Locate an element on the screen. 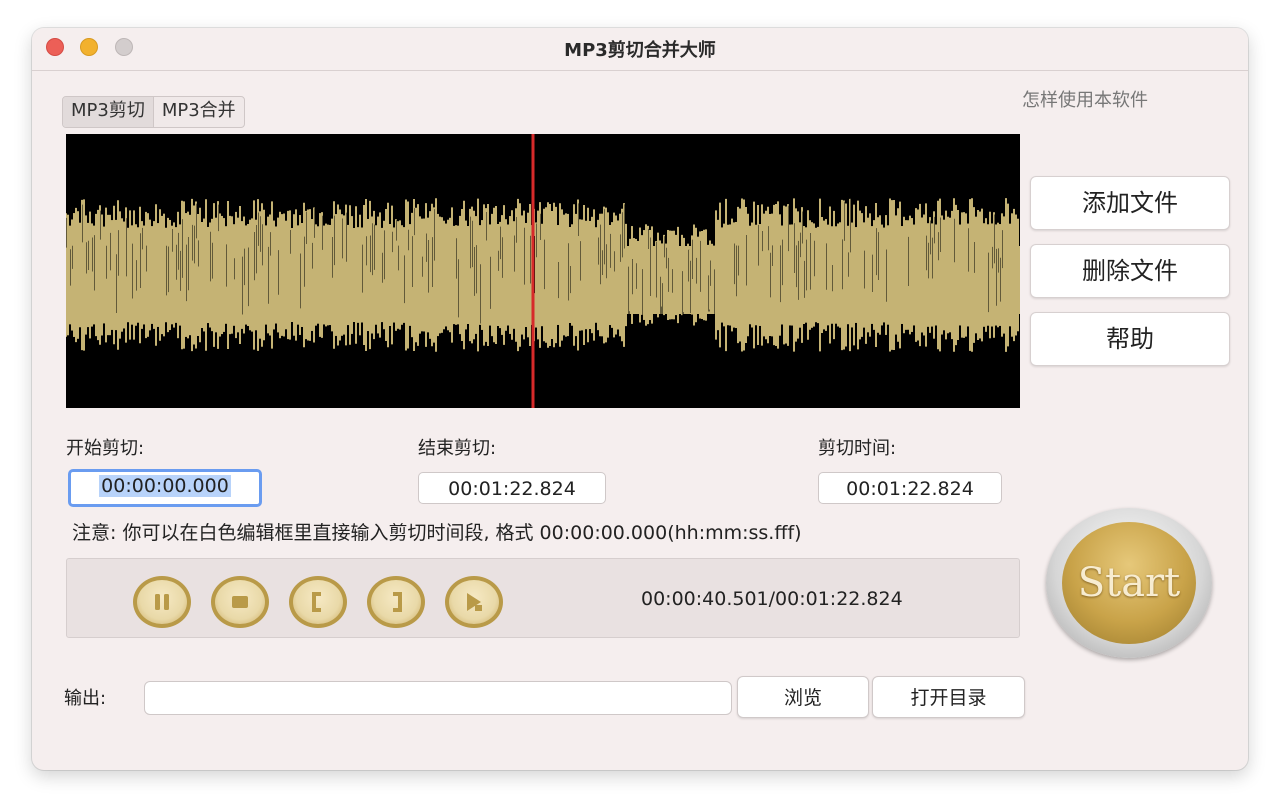 Image resolution: width=1280 pixels, height=800 pixels. stop-button is located at coordinates (240, 602).